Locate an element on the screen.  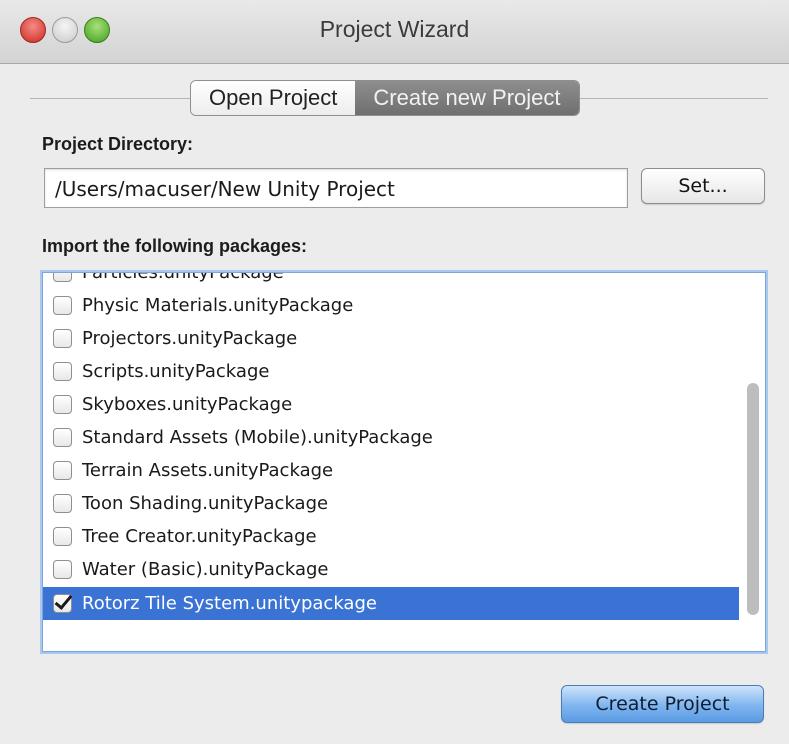
package-item-water-basic: Water (Basic).unityPackage is located at coordinates (391, 569).